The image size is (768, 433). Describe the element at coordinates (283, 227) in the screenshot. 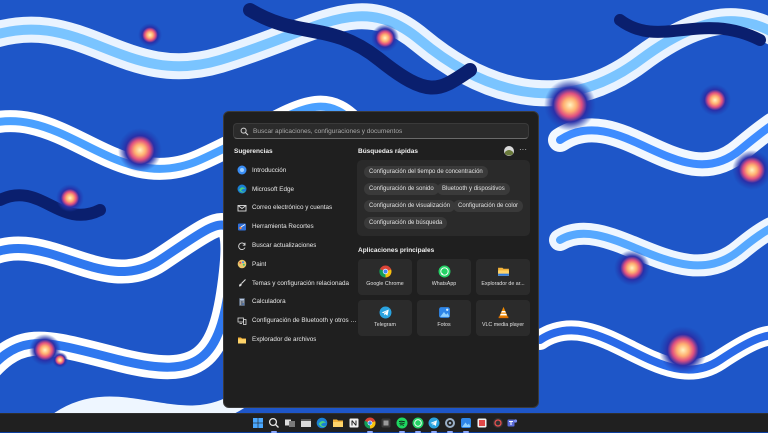

I see `suggestion-label: Herramienta Recortes` at that location.